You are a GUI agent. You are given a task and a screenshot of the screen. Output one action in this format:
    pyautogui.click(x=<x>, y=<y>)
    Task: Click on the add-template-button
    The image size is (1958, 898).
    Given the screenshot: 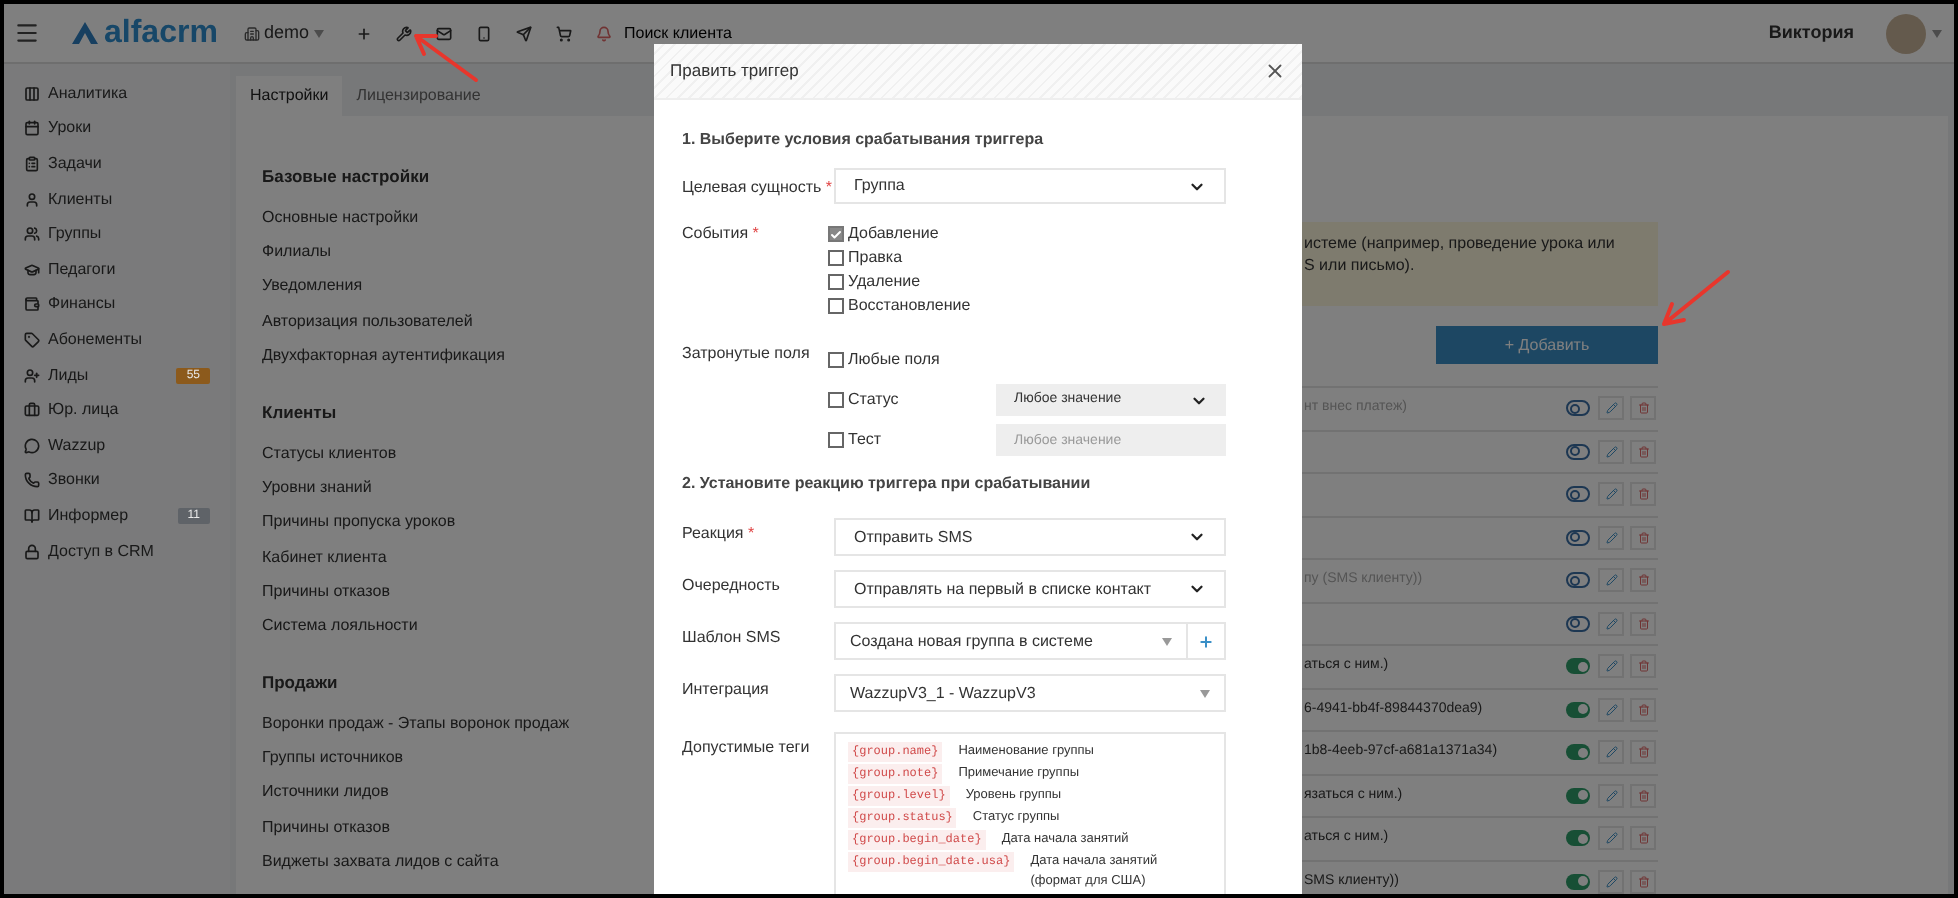 What is the action you would take?
    pyautogui.click(x=1207, y=641)
    